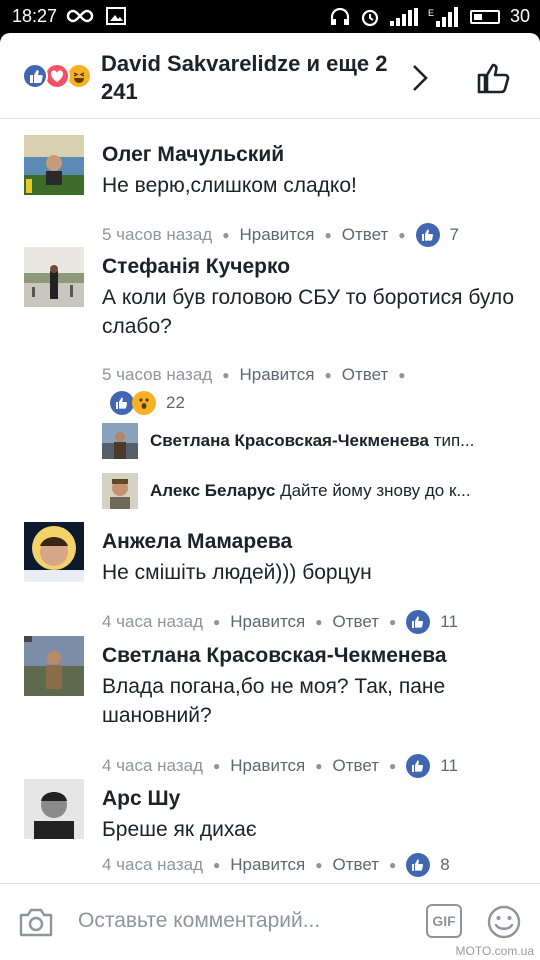 Image resolution: width=540 pixels, height=960 pixels. I want to click on reaction-count: 7, so click(454, 234).